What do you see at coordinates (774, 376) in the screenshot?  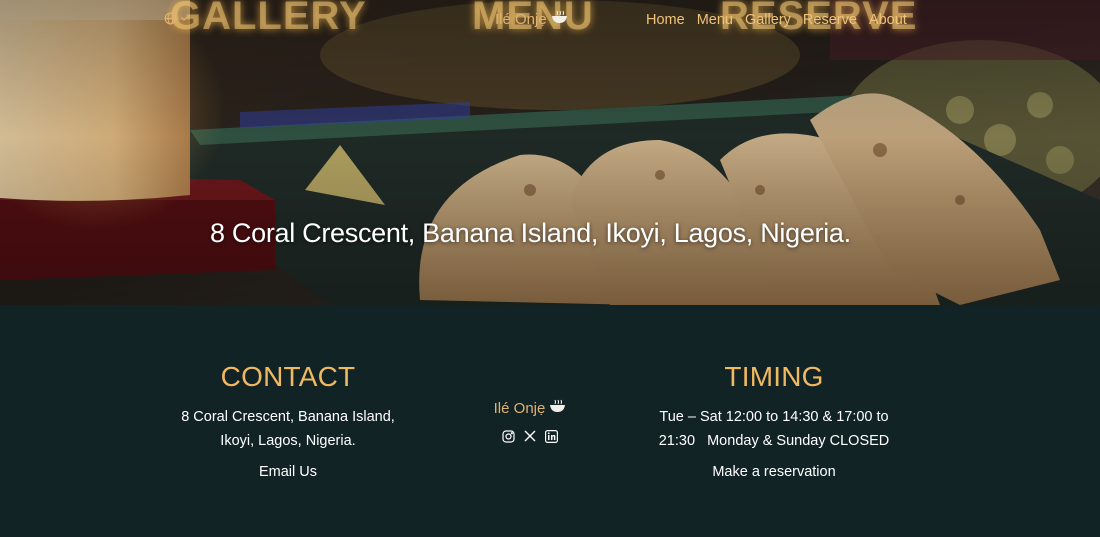 I see `timing-heading: TIMING` at bounding box center [774, 376].